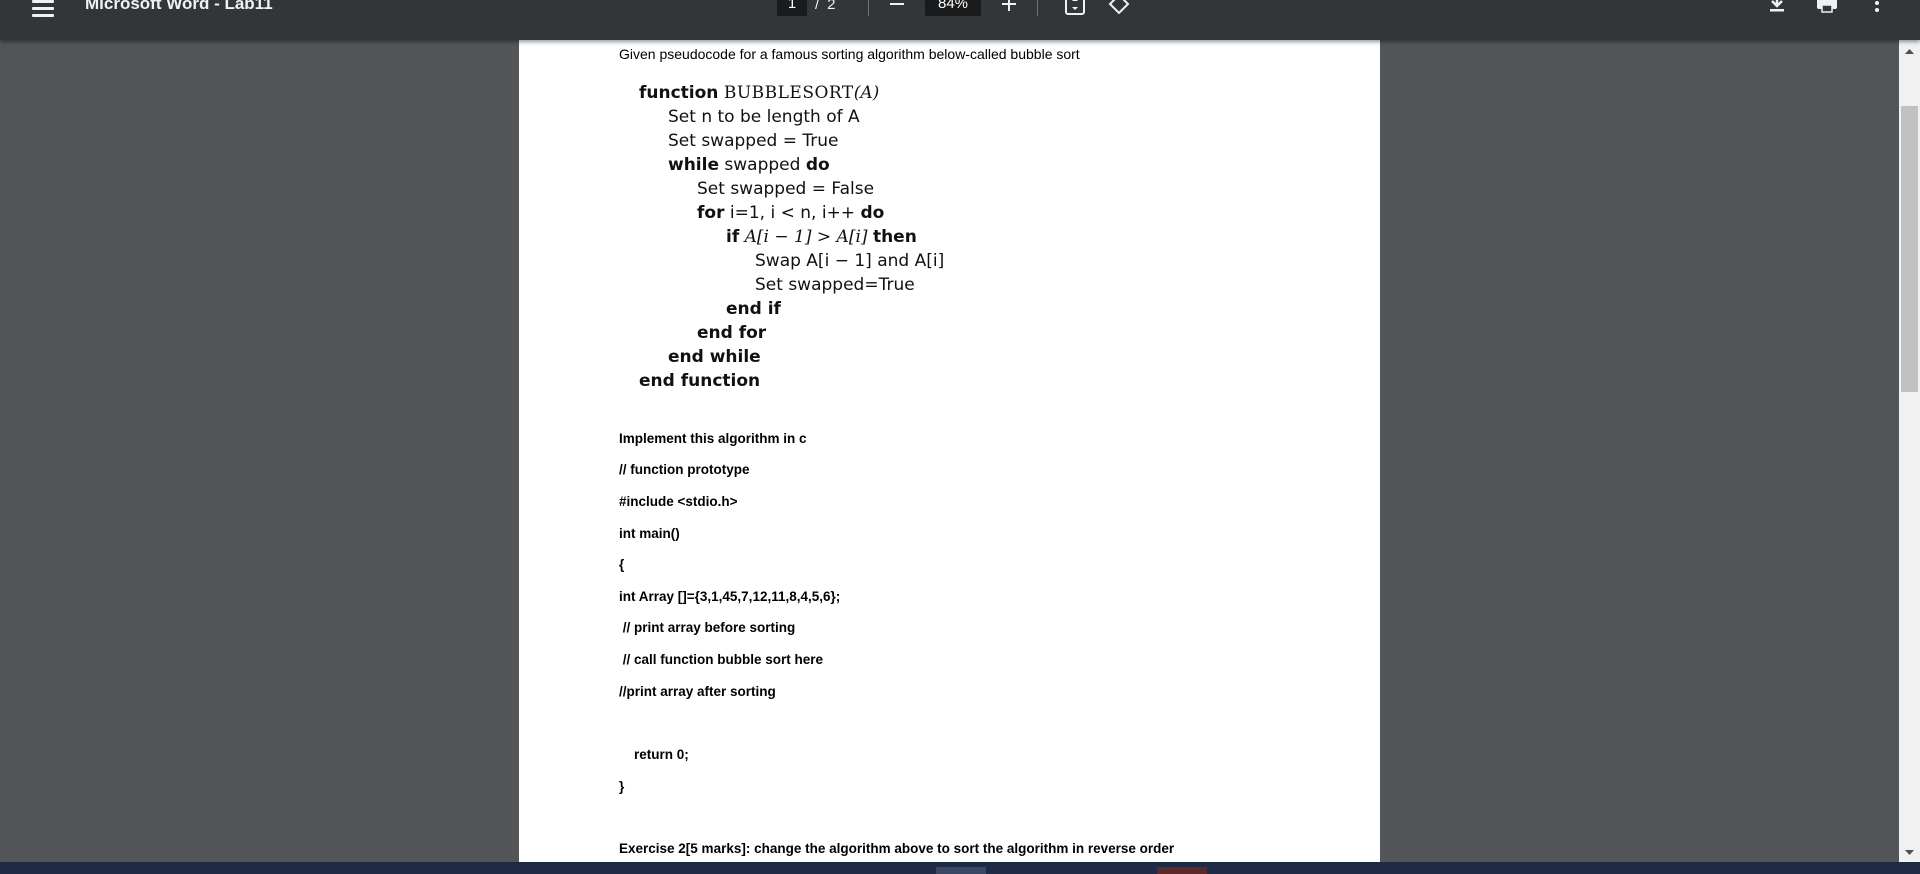 This screenshot has width=1920, height=874. Describe the element at coordinates (678, 501) in the screenshot. I see `code-line: #include <stdio.h>` at that location.